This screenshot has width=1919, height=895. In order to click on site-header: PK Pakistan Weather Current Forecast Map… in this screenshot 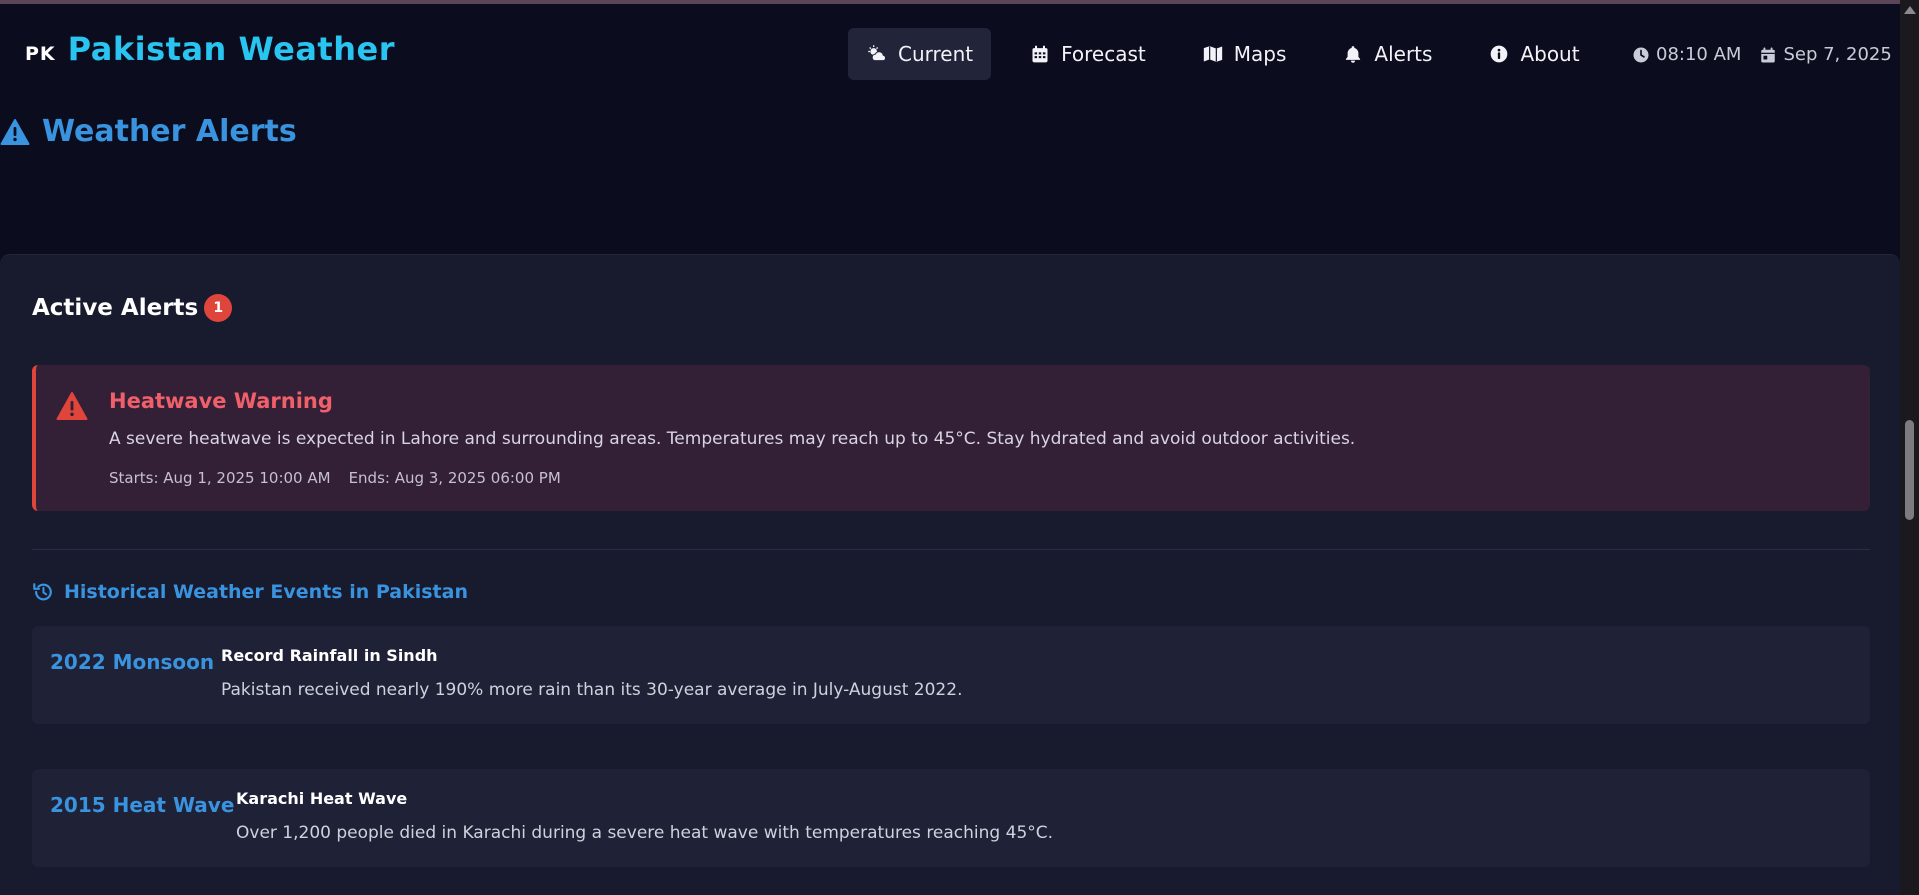, I will do `click(950, 54)`.